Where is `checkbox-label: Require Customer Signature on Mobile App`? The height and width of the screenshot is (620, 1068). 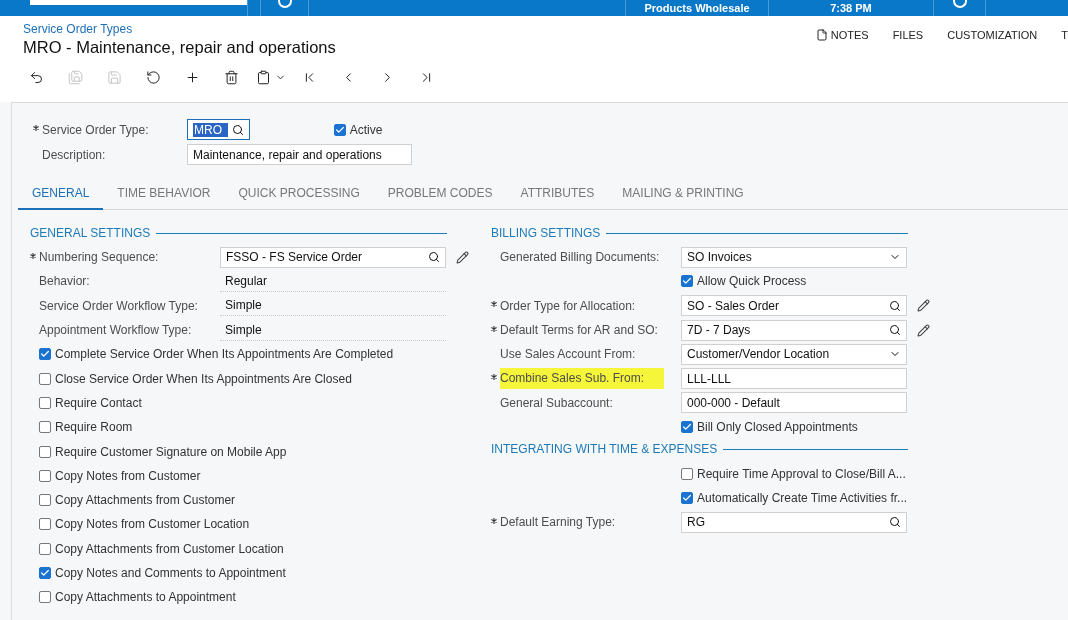 checkbox-label: Require Customer Signature on Mobile App is located at coordinates (171, 451).